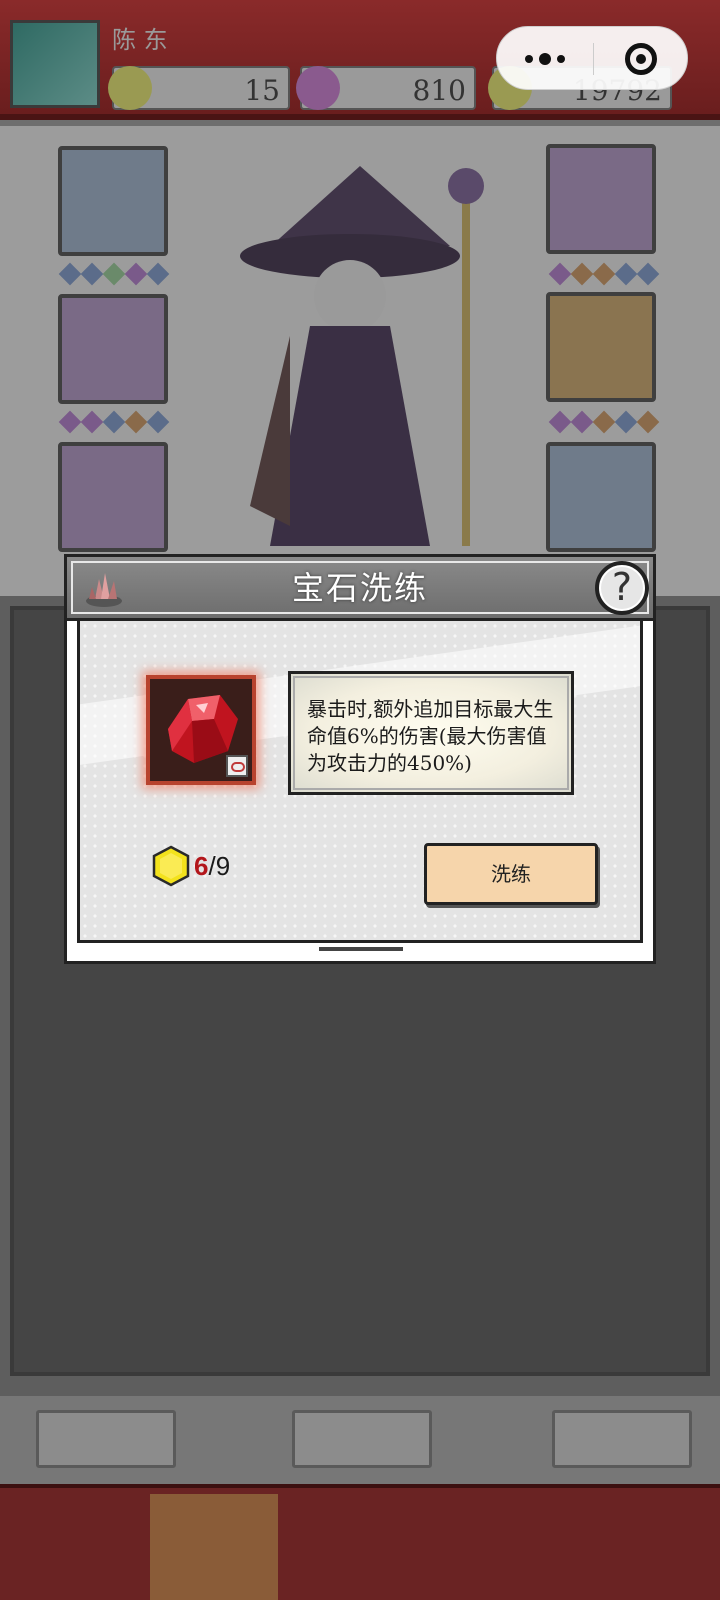 Image resolution: width=720 pixels, height=1600 pixels. Describe the element at coordinates (201, 866) in the screenshot. I see `cost-current: 6` at that location.